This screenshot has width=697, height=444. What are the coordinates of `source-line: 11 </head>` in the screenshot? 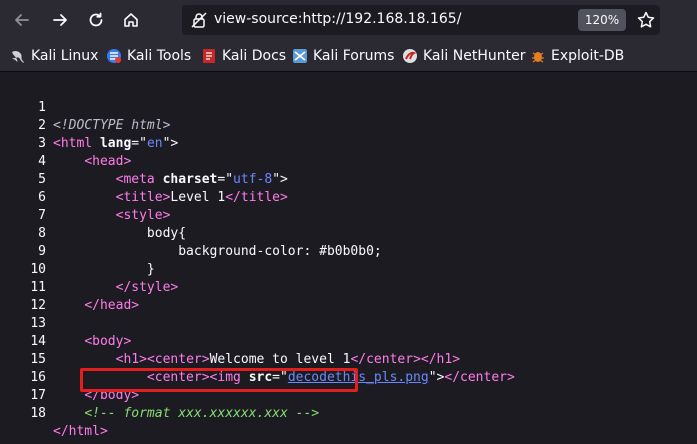 It's located at (69, 287).